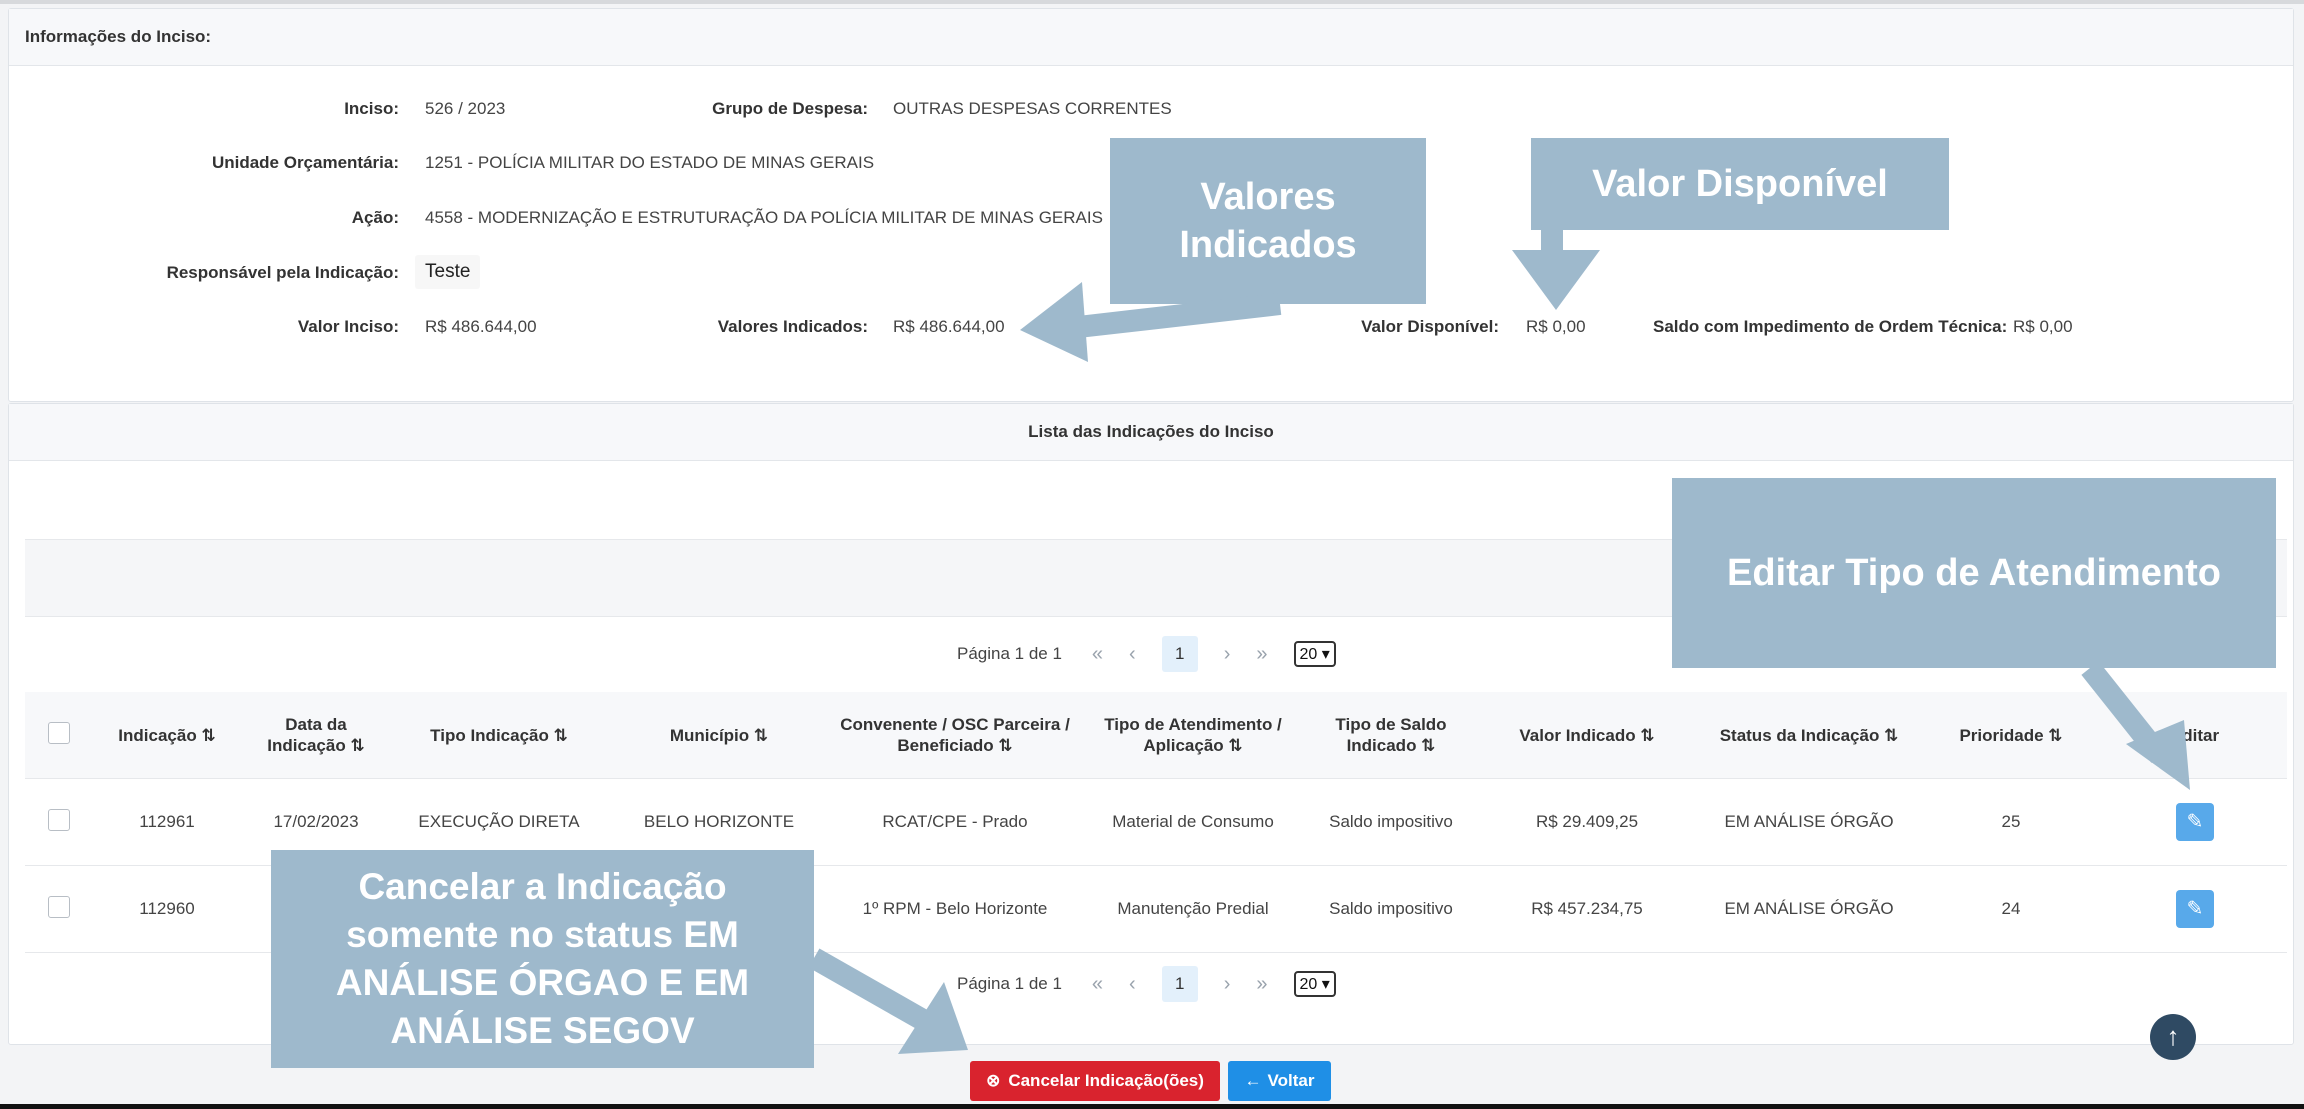  What do you see at coordinates (481, 326) in the screenshot?
I see `valor-inciso-value: R$ 486.644,00` at bounding box center [481, 326].